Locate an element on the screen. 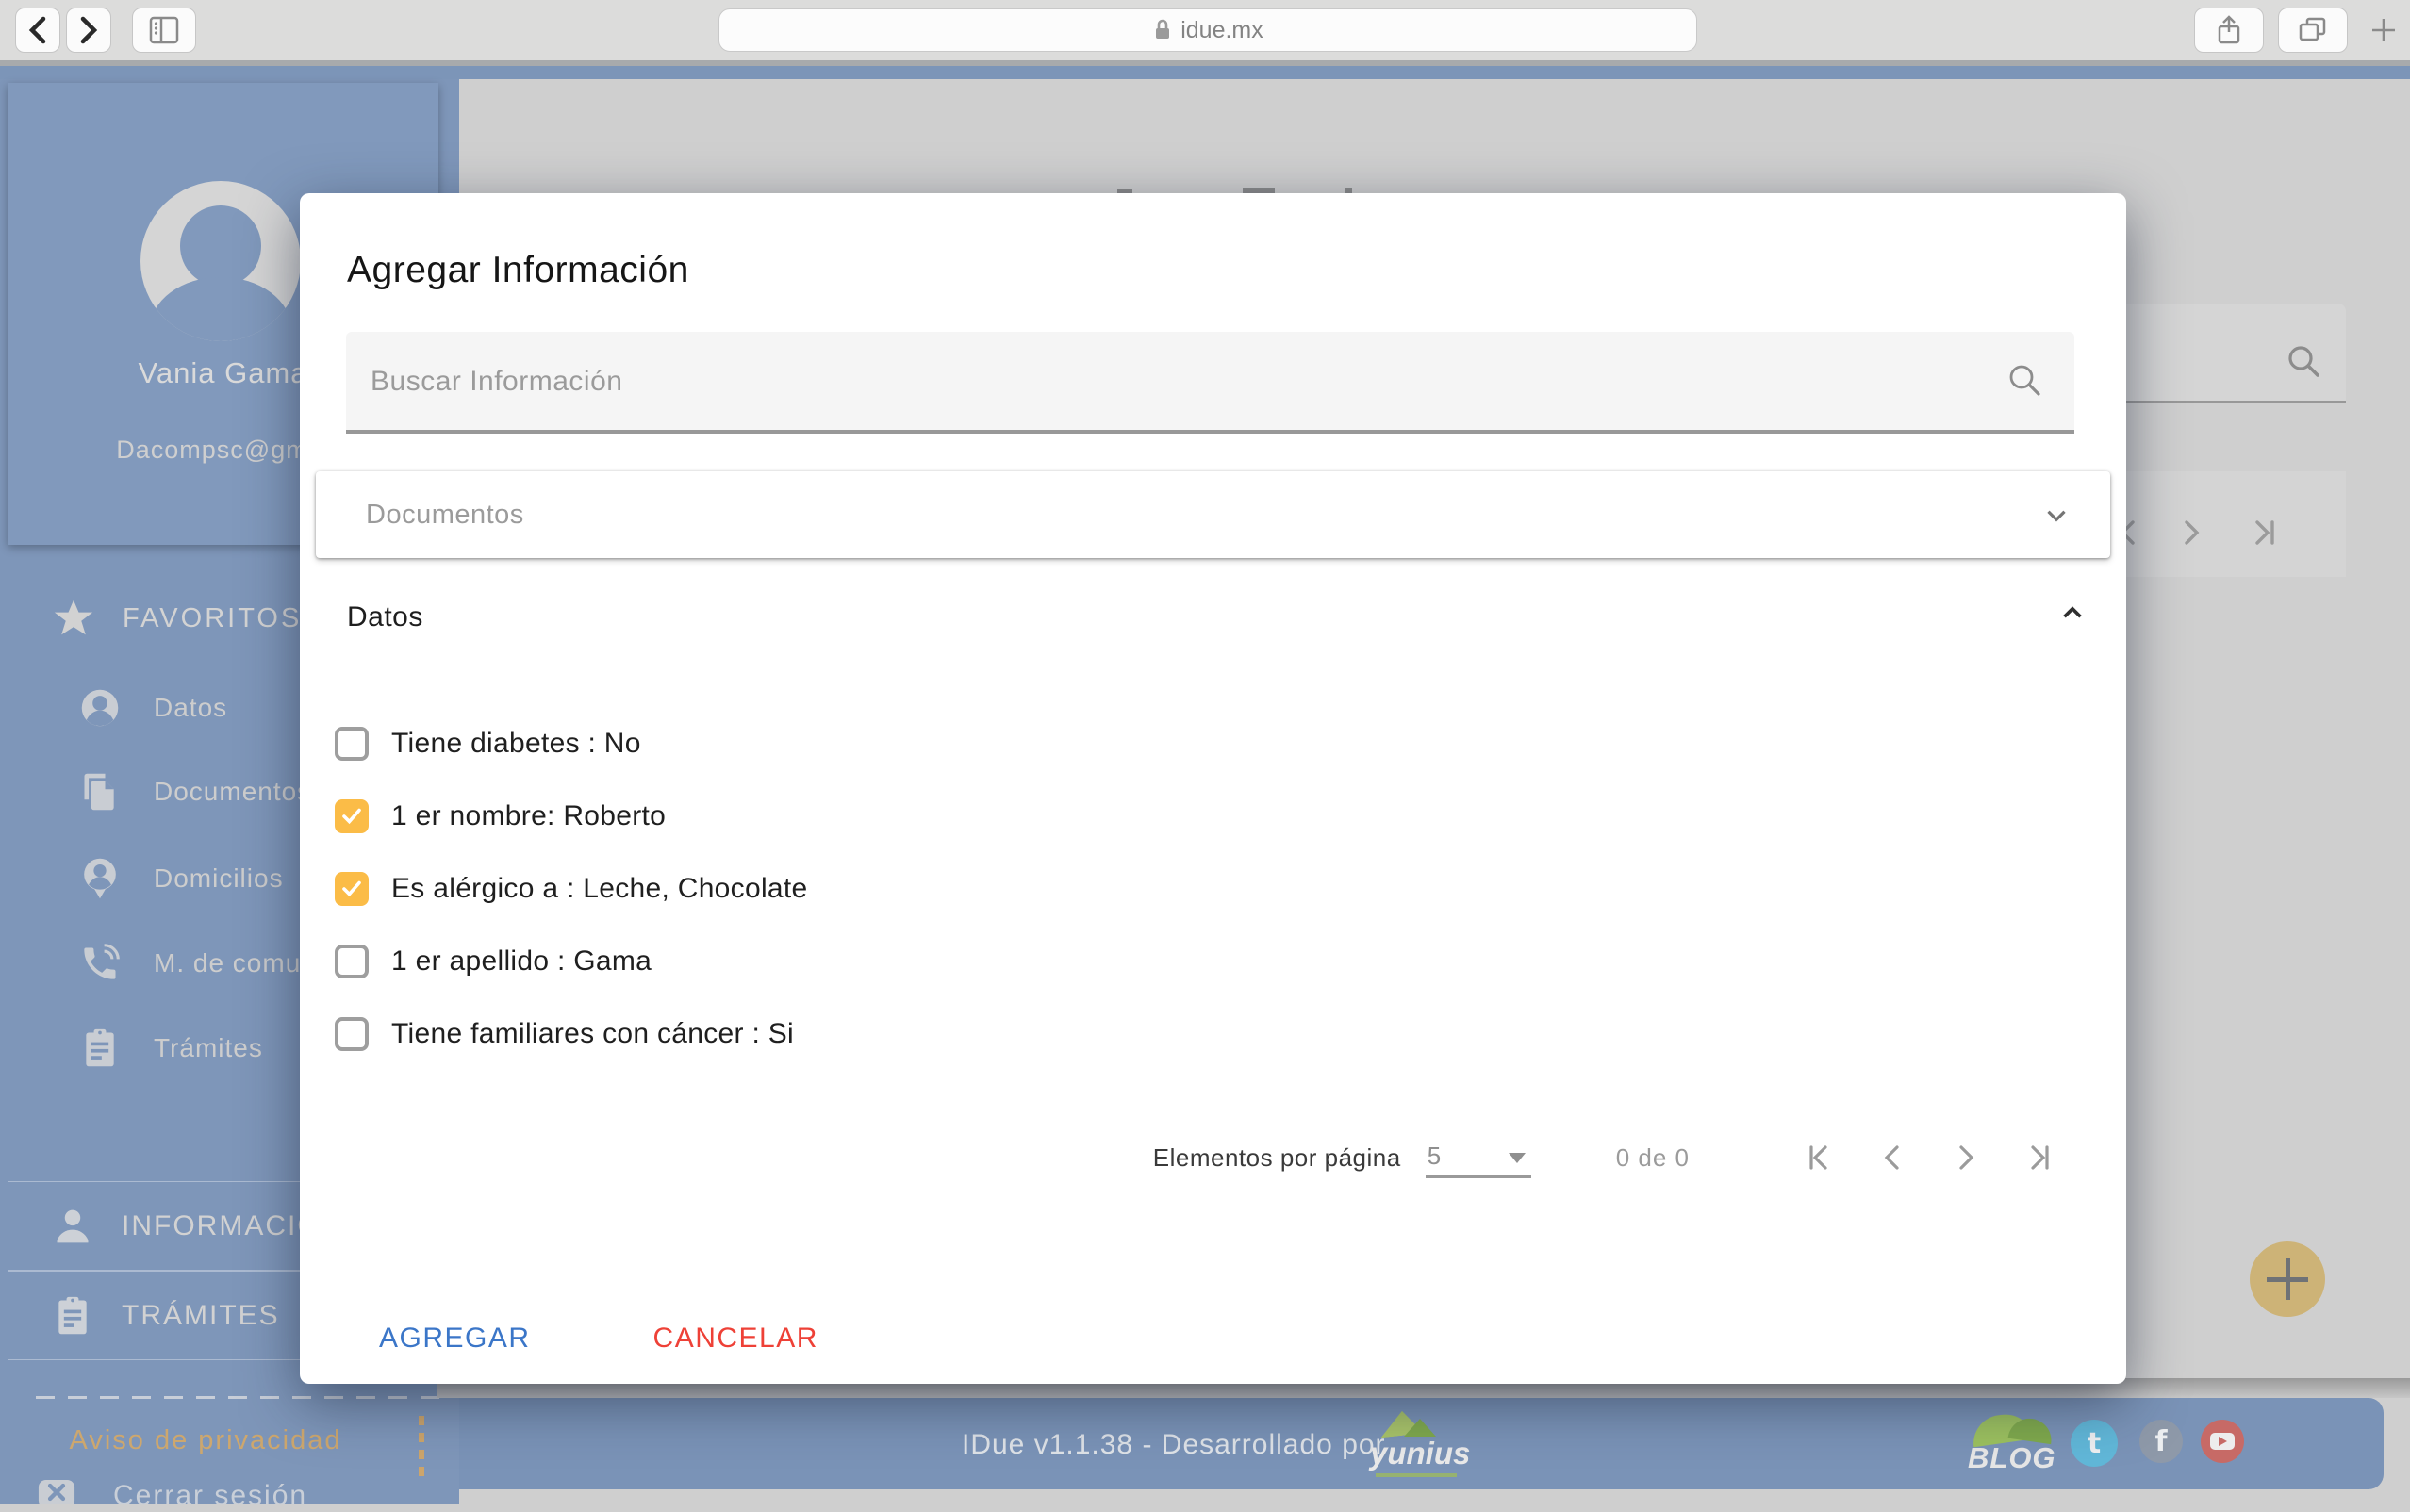  documents-icon is located at coordinates (99, 792).